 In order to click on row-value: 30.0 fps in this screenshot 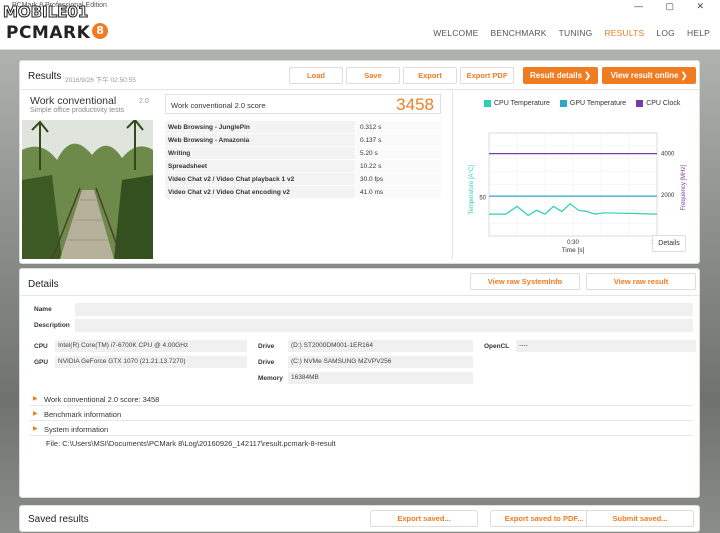, I will do `click(398, 179)`.